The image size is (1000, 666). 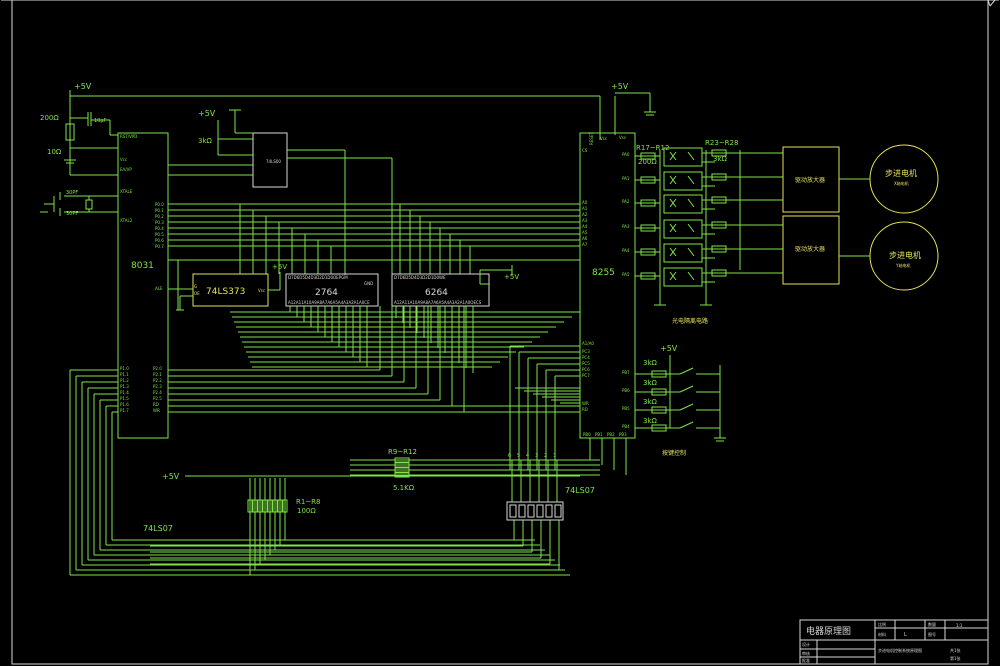 What do you see at coordinates (620, 86) in the screenshot?
I see `vcc-top-right-label: +5V` at bounding box center [620, 86].